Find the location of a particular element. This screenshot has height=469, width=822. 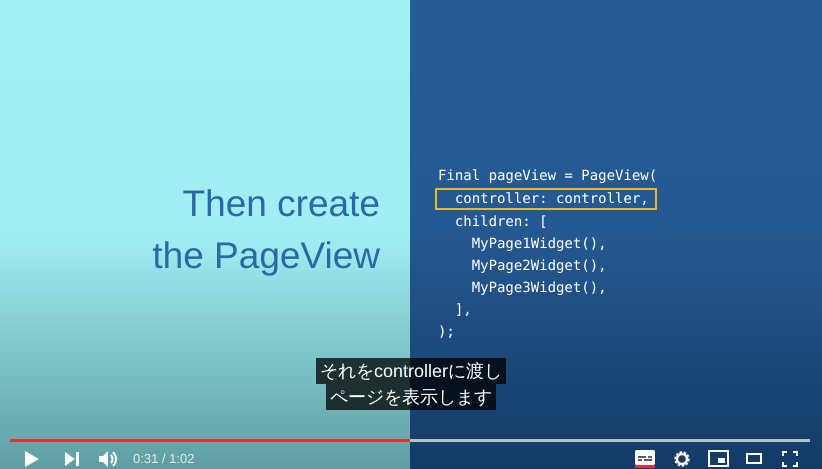

settings-icon is located at coordinates (682, 459).